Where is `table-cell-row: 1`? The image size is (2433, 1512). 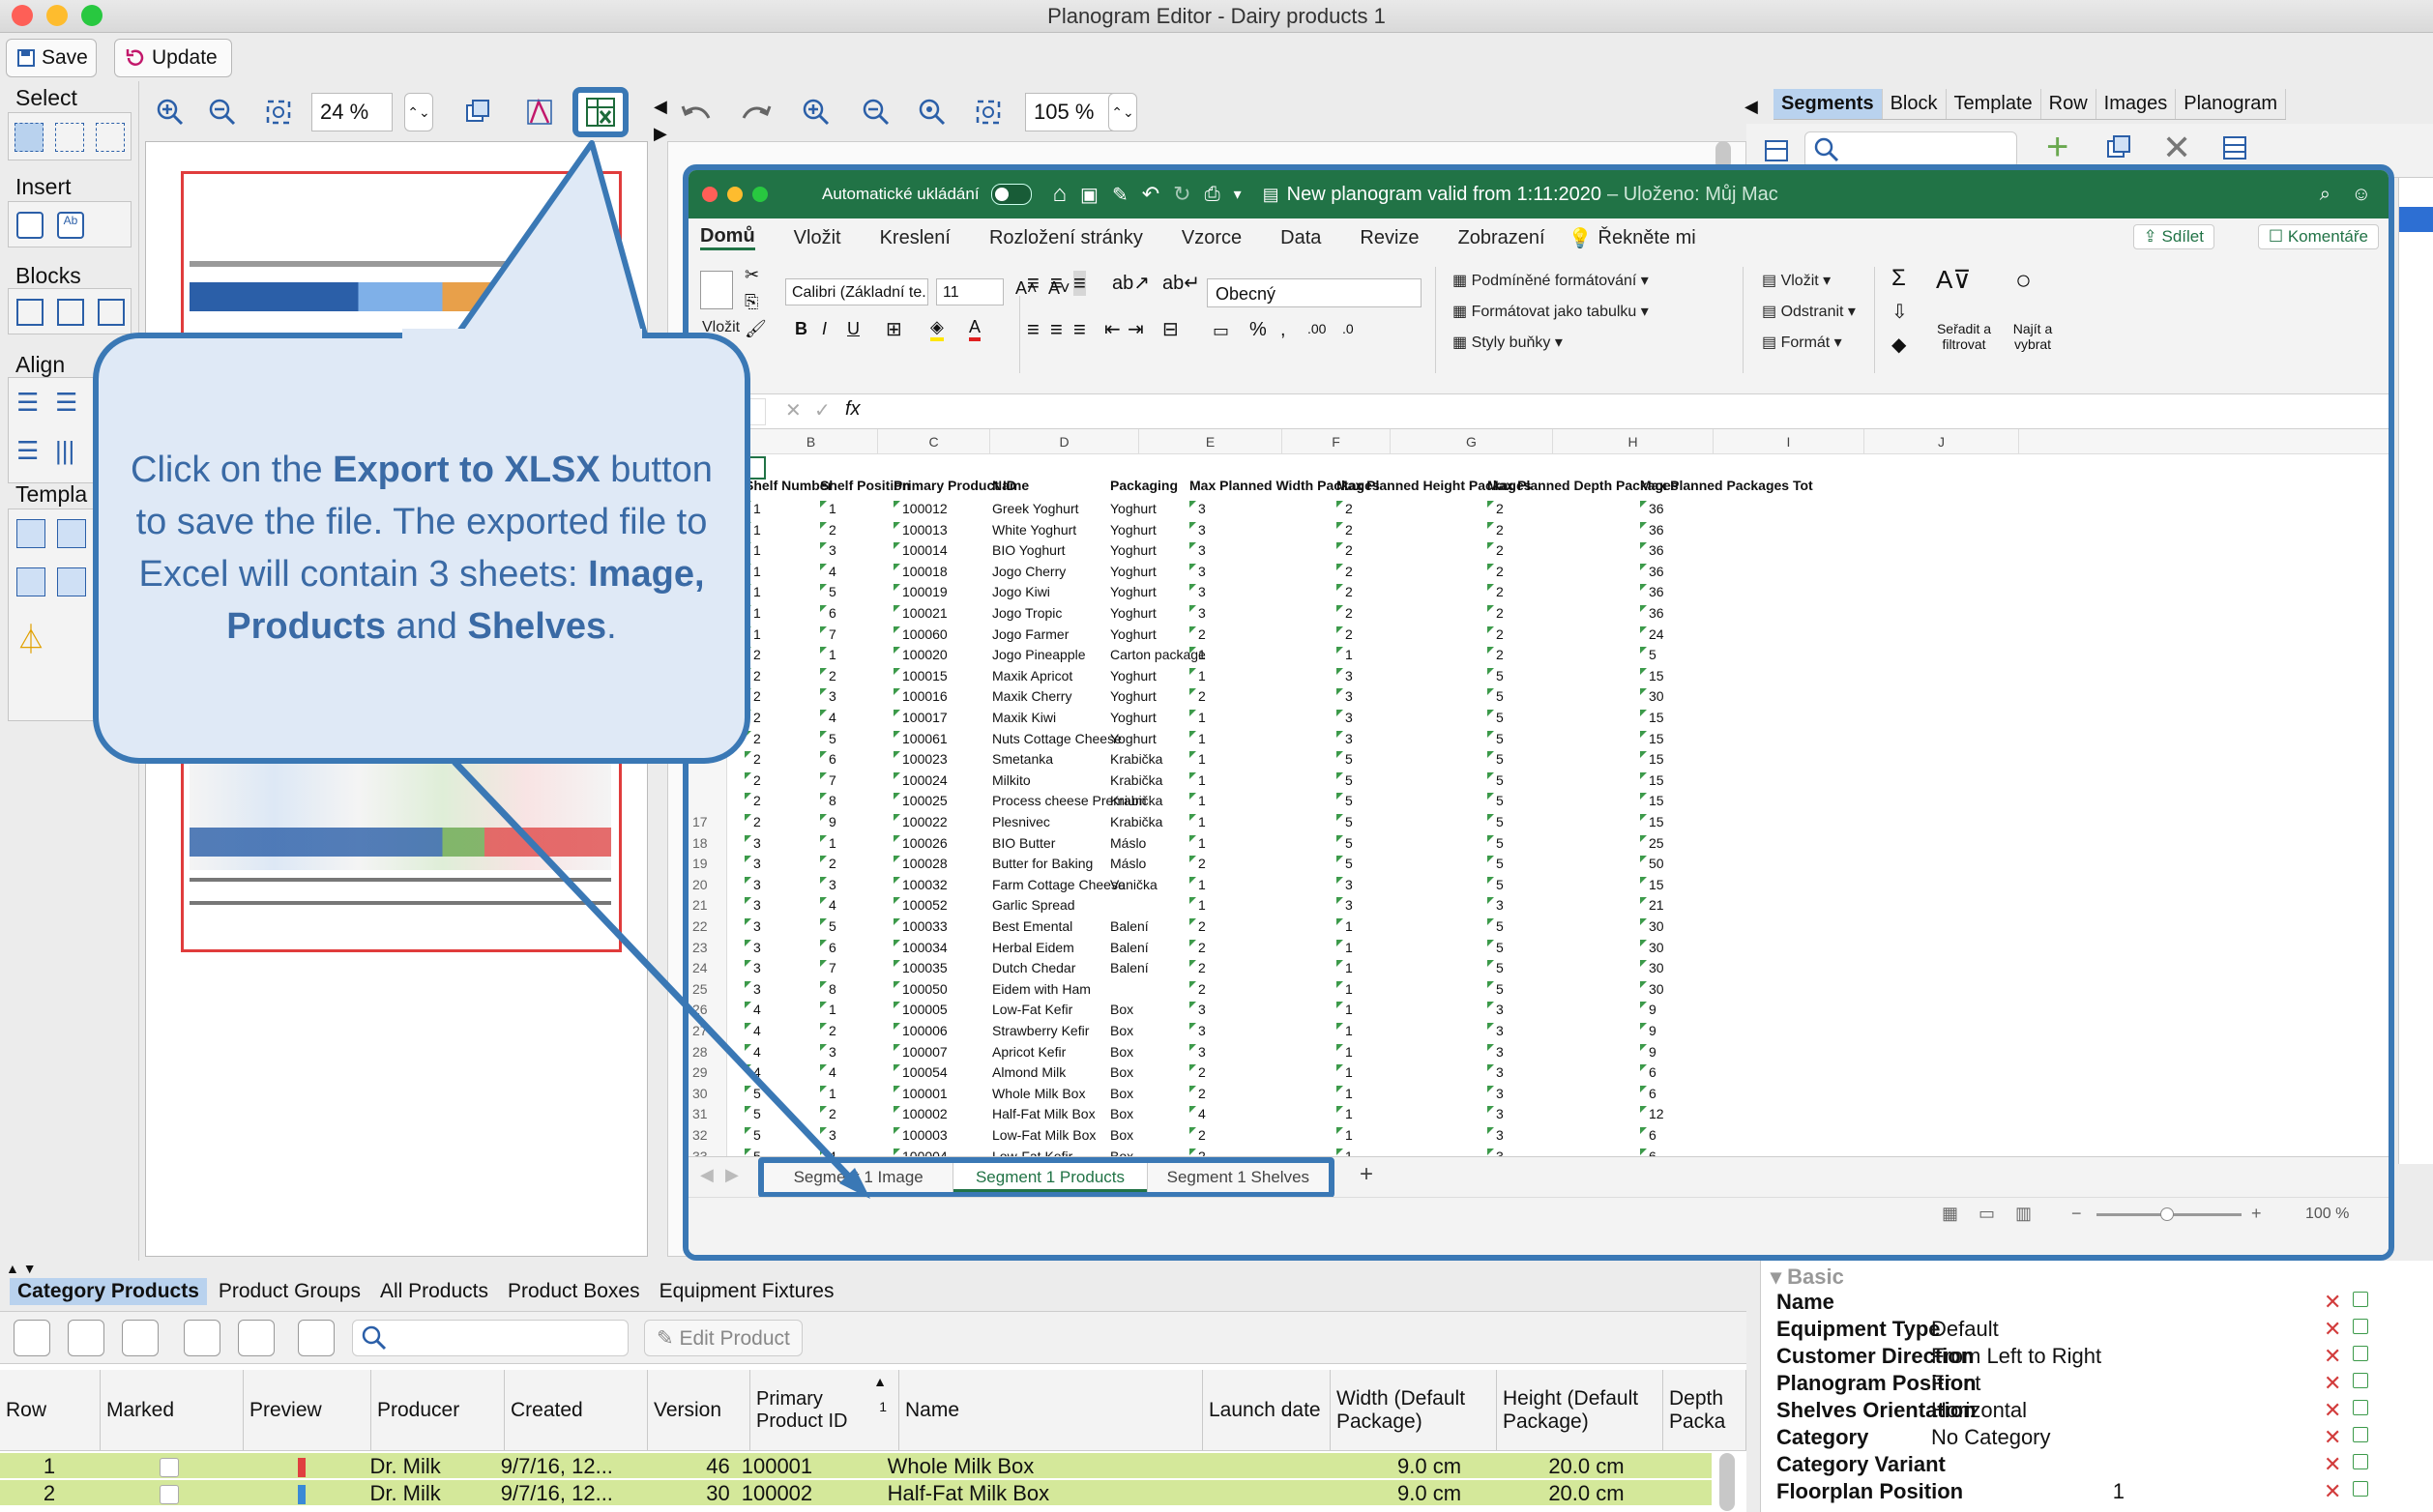
table-cell-row: 1 is located at coordinates (49, 1466).